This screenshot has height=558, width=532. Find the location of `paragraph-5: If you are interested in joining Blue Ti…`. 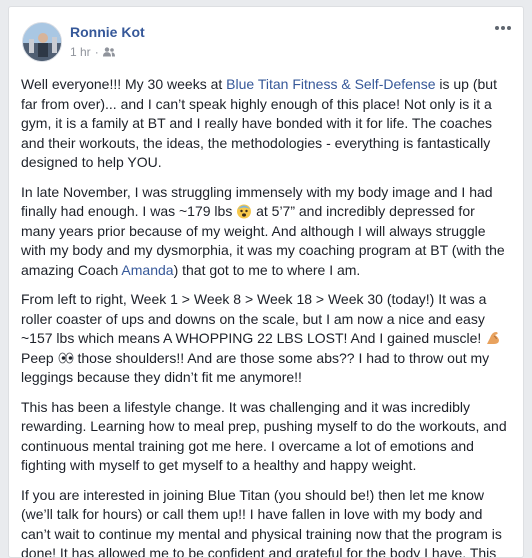

paragraph-5: If you are interested in joining Blue Ti… is located at coordinates (261, 522).